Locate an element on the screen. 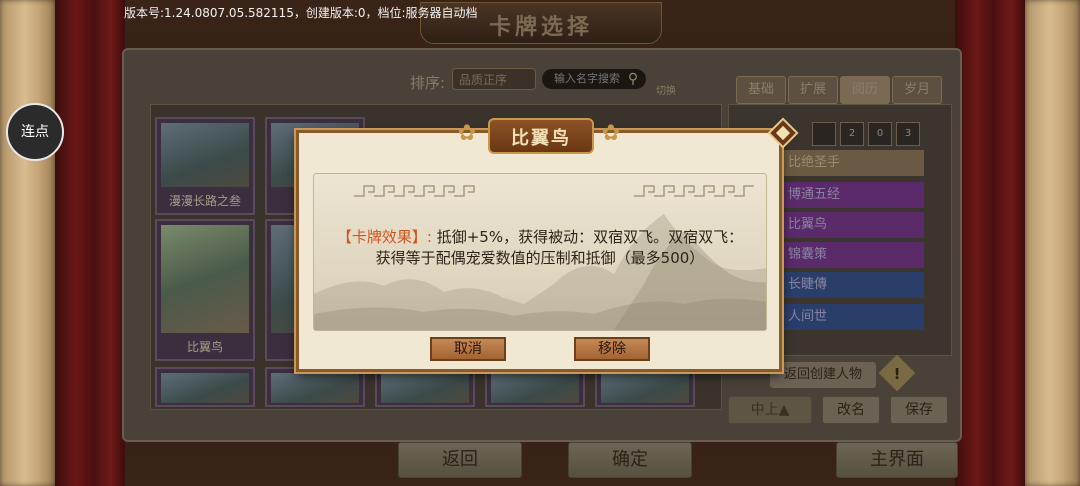 The image size is (1080, 486). list-item: 比绝圣手 is located at coordinates (851, 163).